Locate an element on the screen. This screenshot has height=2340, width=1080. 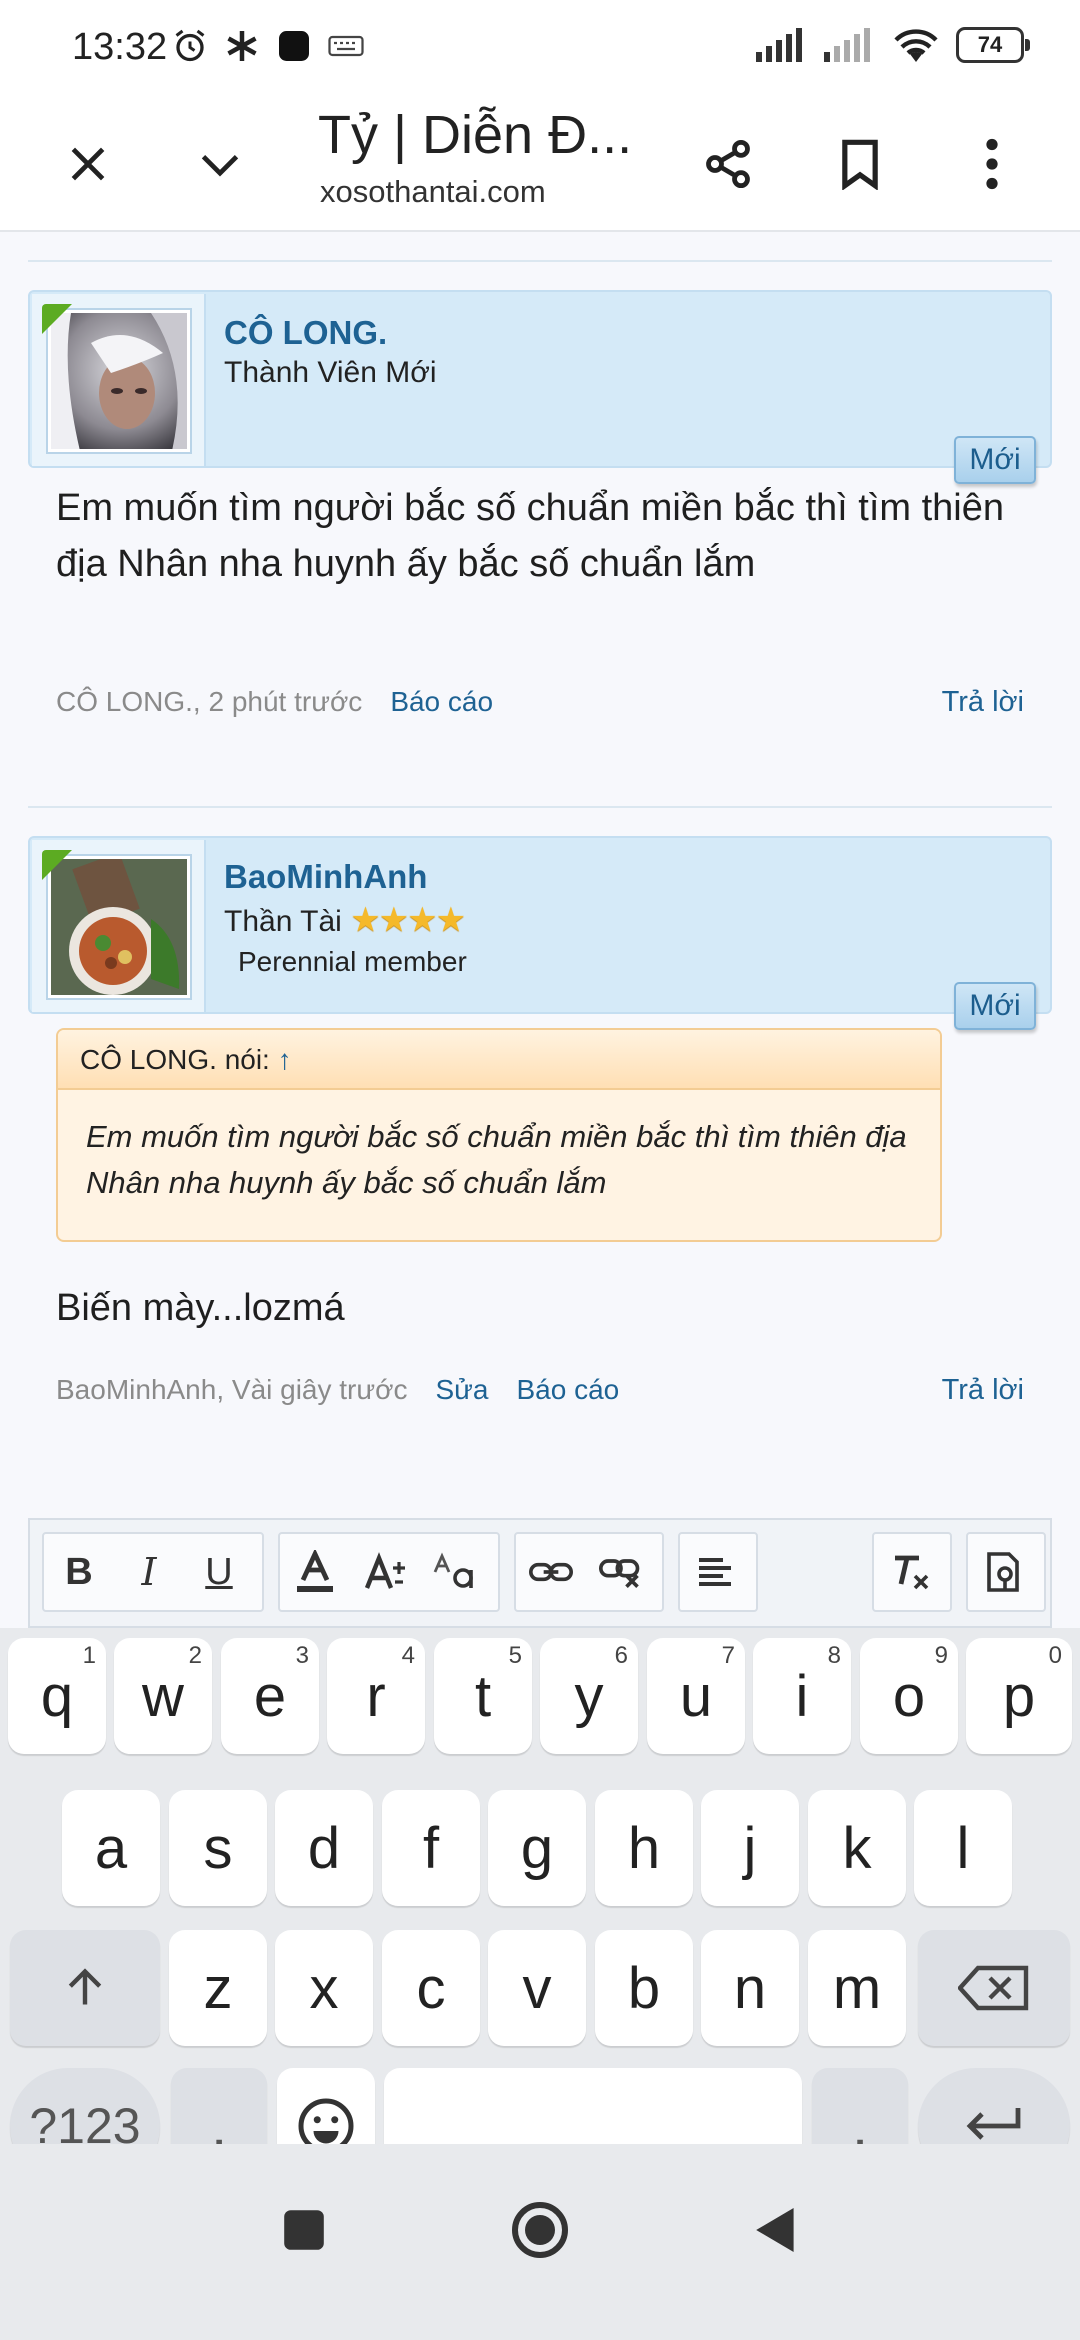
post-author-time: CÔ LONG., 2 phút trước is located at coordinates (209, 701).